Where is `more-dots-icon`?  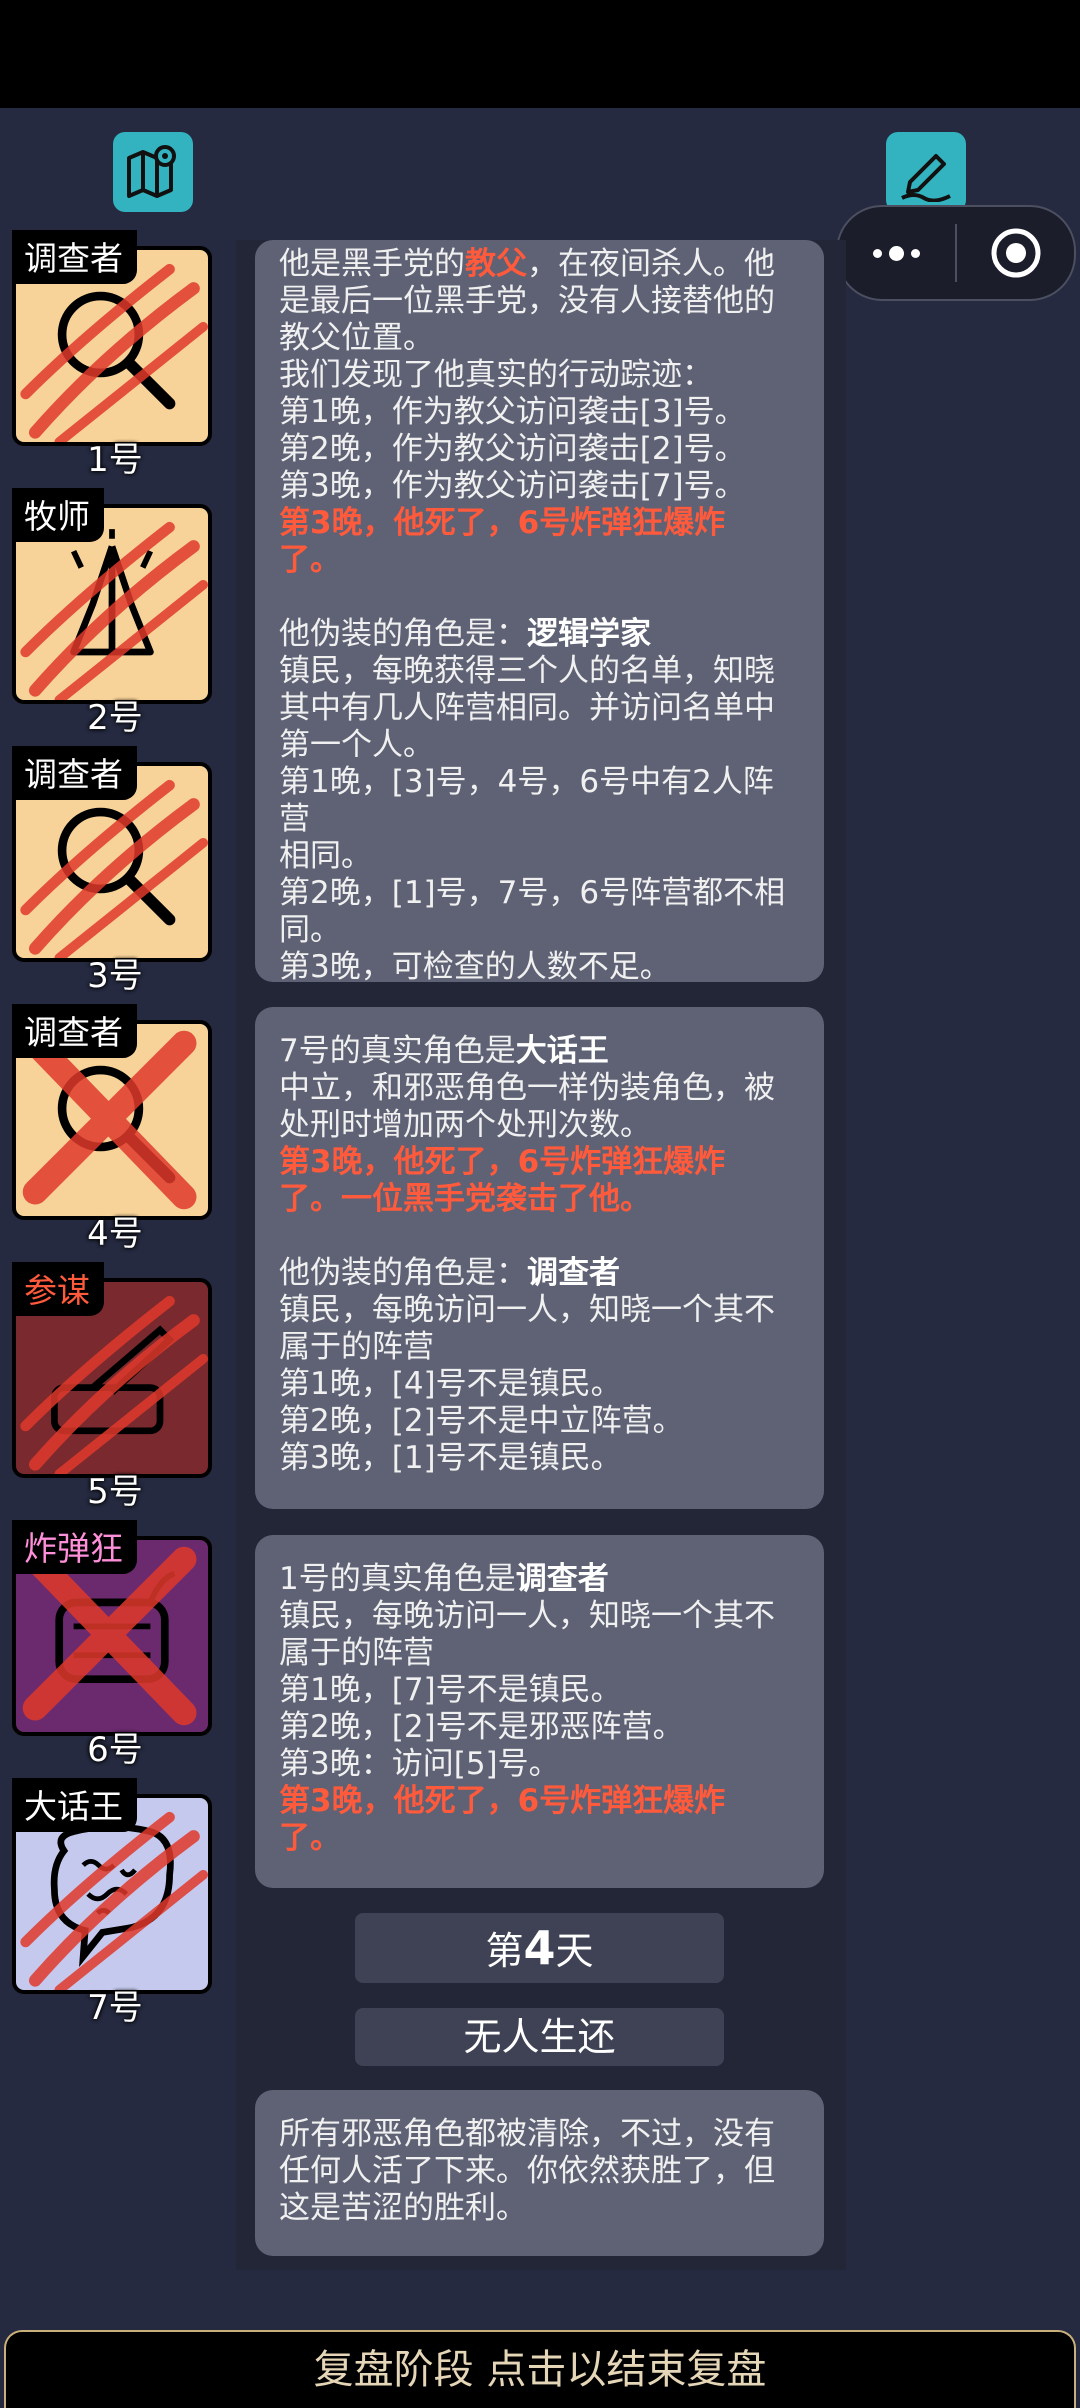
more-dots-icon is located at coordinates (896, 253).